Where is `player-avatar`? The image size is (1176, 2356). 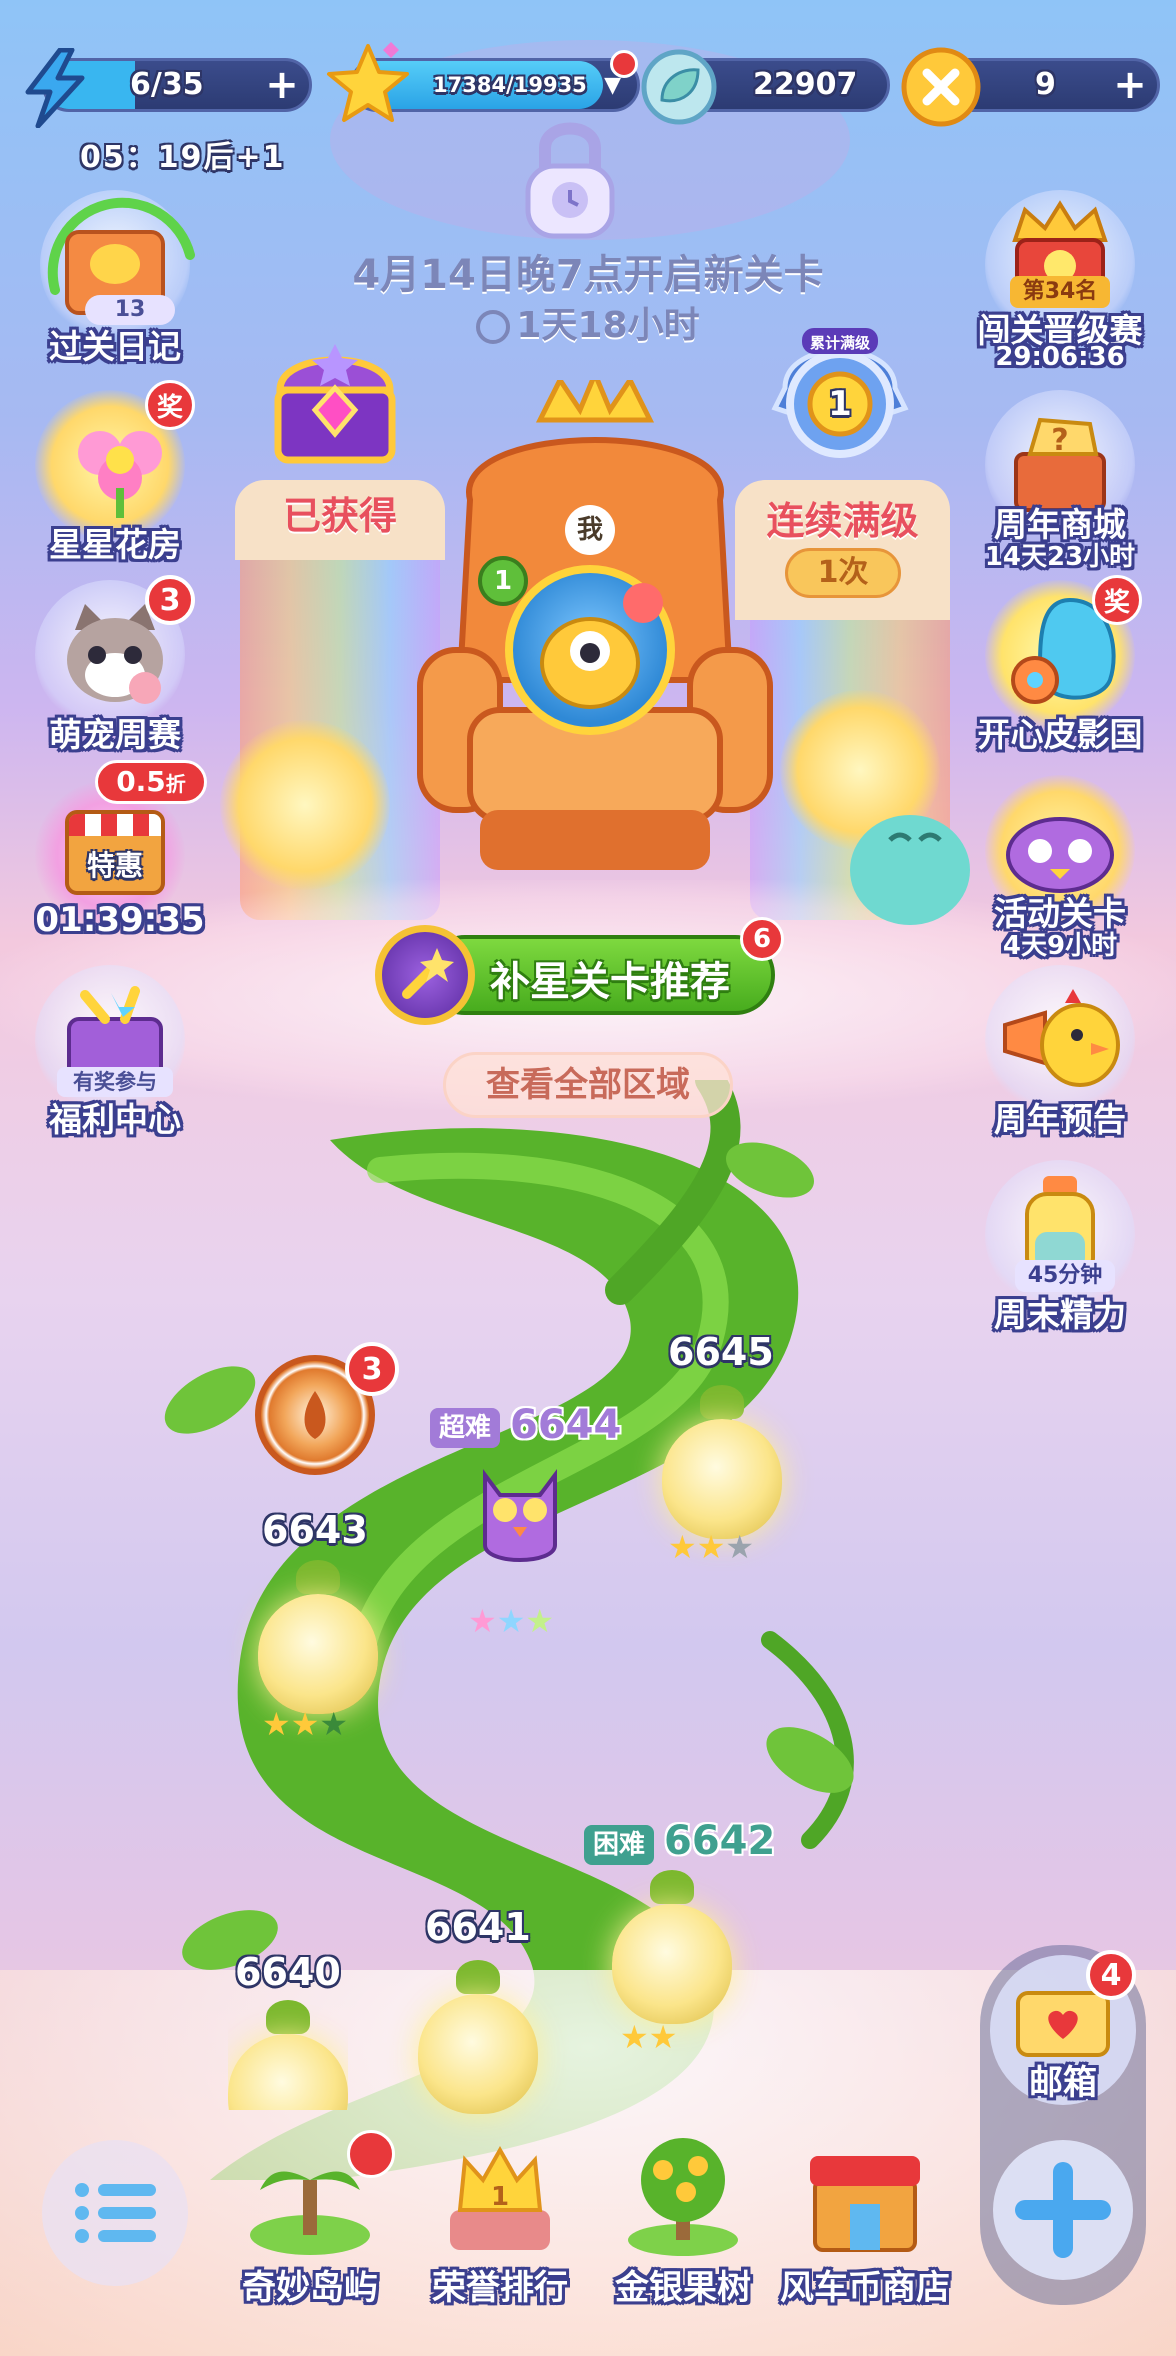 player-avatar is located at coordinates (590, 650).